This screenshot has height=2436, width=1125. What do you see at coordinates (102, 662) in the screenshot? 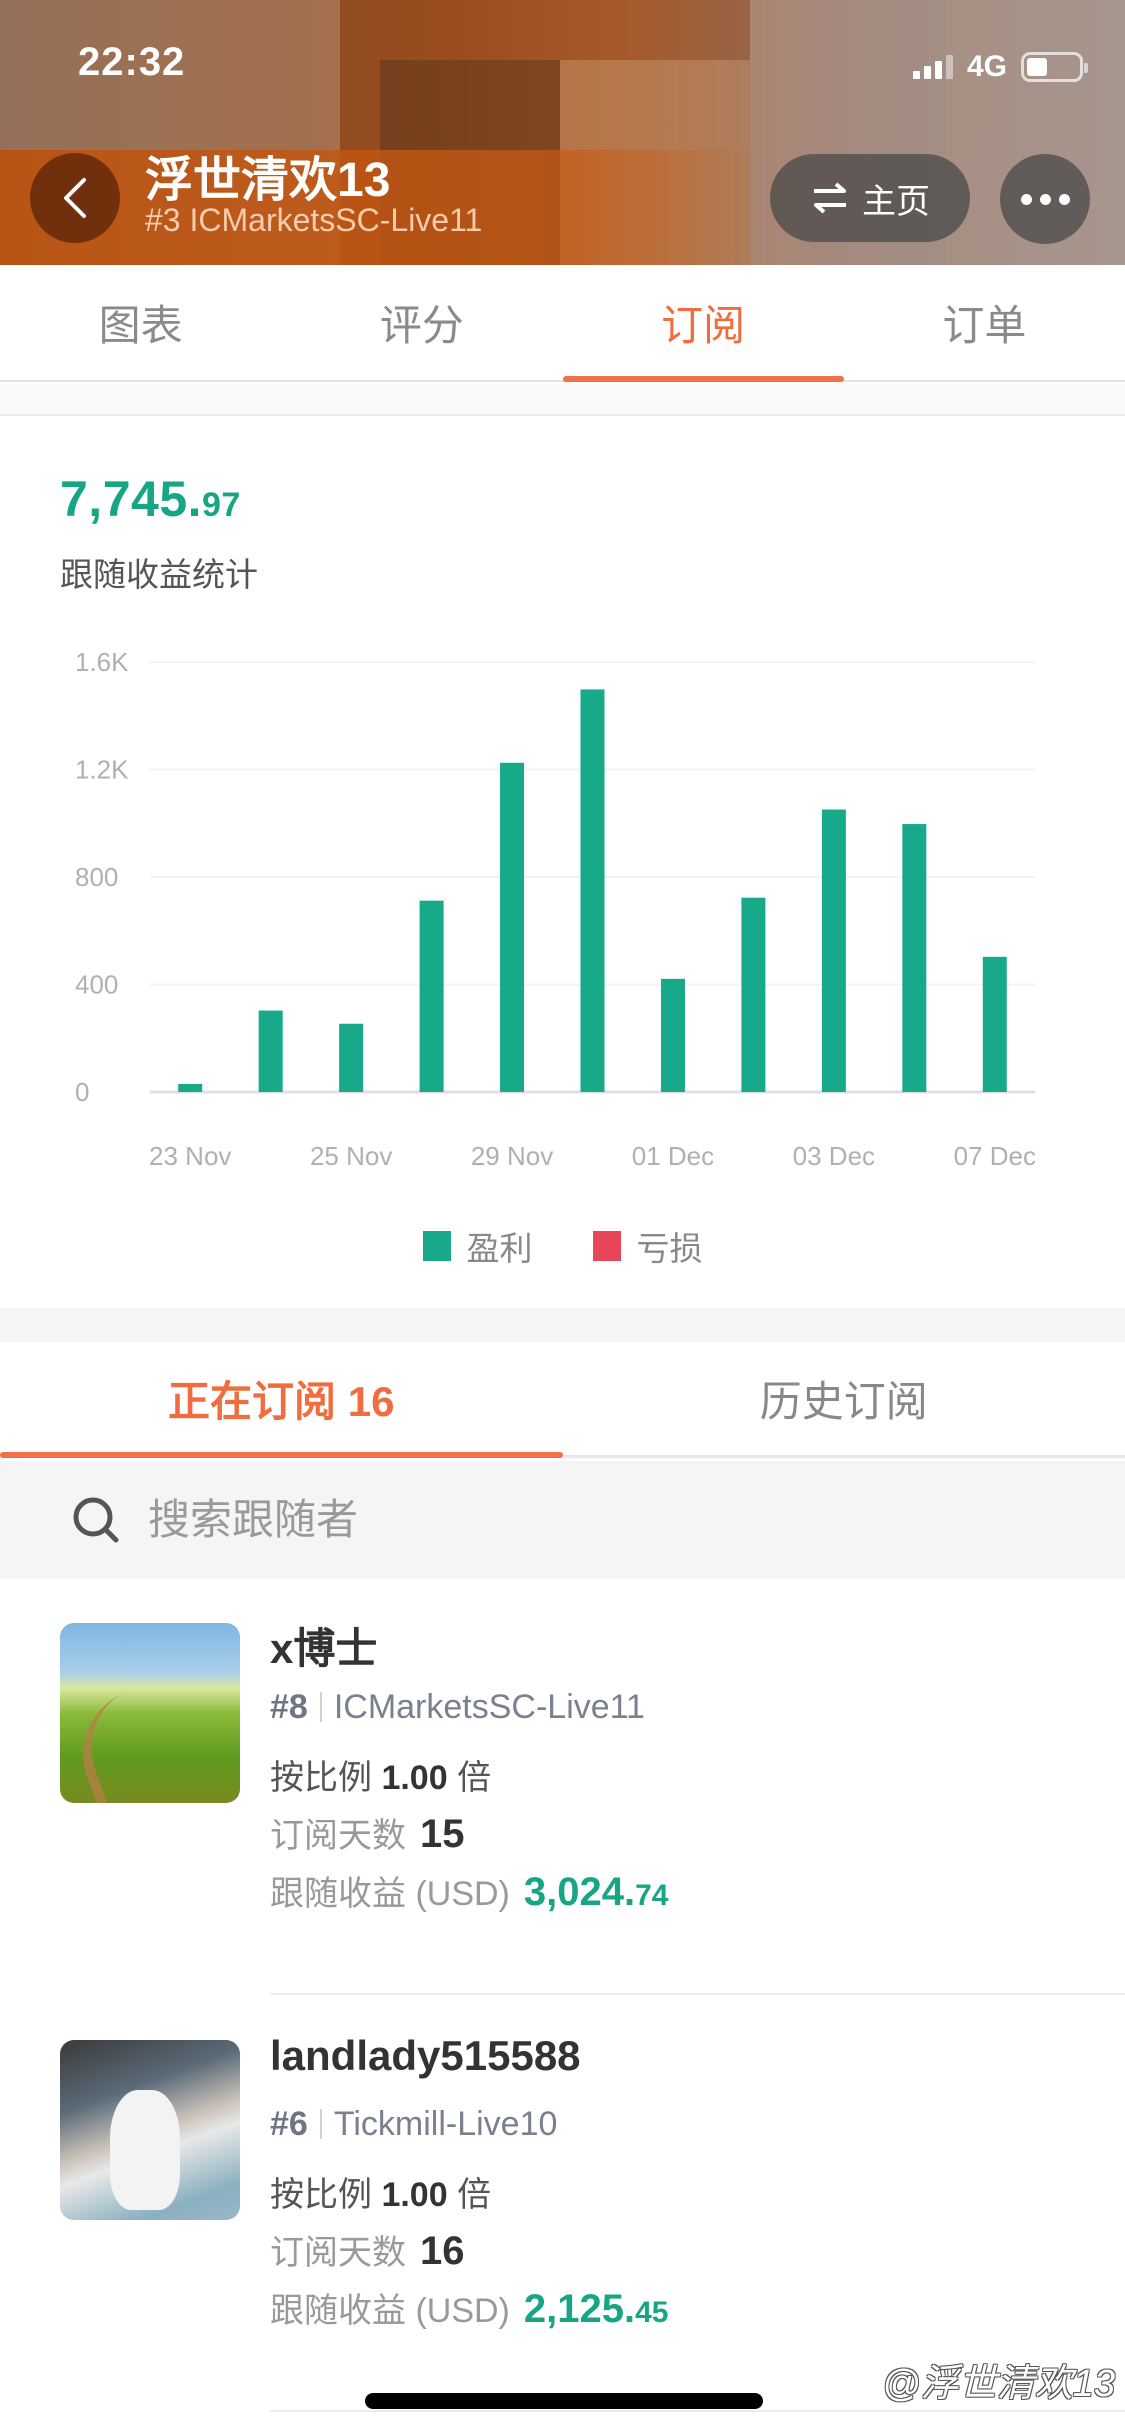
I see `y-tick-label: 1.6K` at bounding box center [102, 662].